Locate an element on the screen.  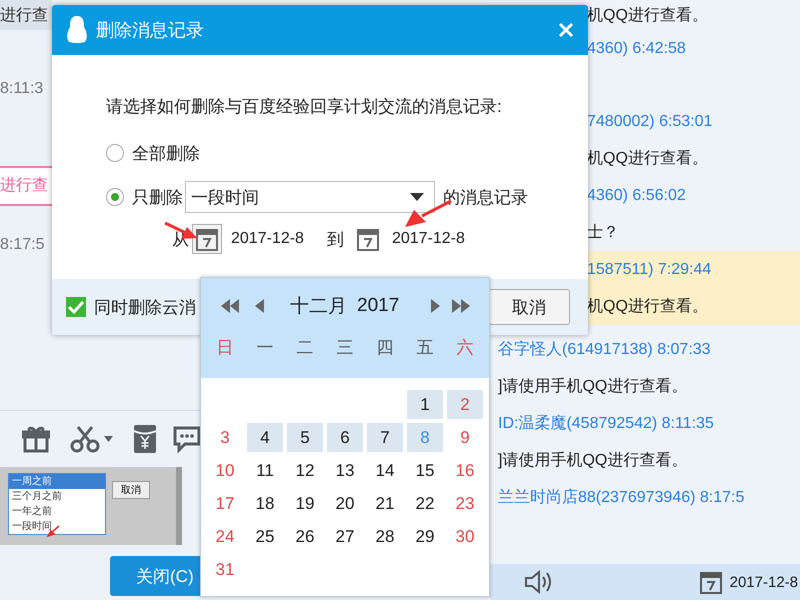
calendar-button is located at coordinates (207, 239).